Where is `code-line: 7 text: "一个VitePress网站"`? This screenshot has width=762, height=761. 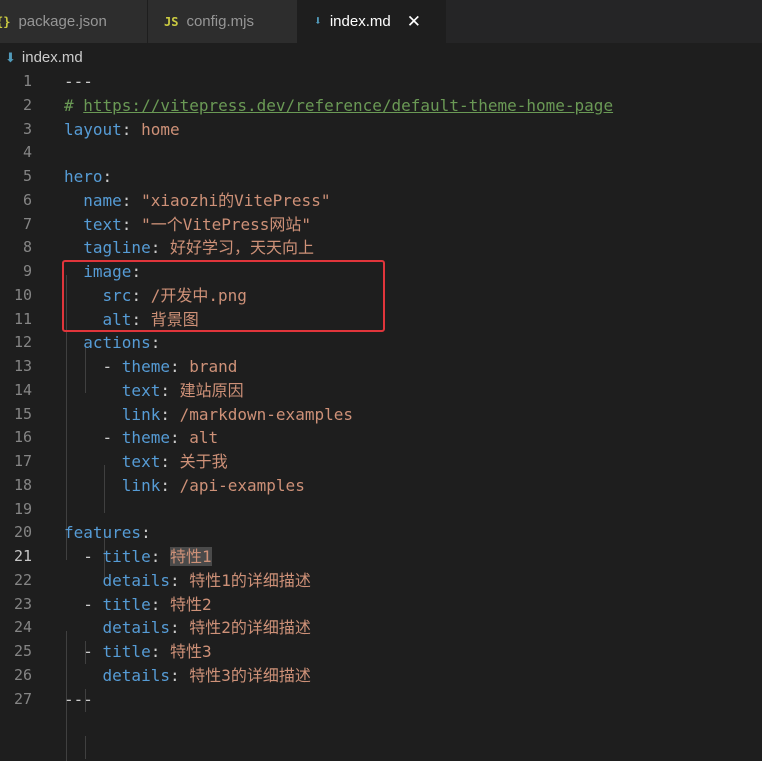 code-line: 7 text: "一个VitePress网站" is located at coordinates (381, 225).